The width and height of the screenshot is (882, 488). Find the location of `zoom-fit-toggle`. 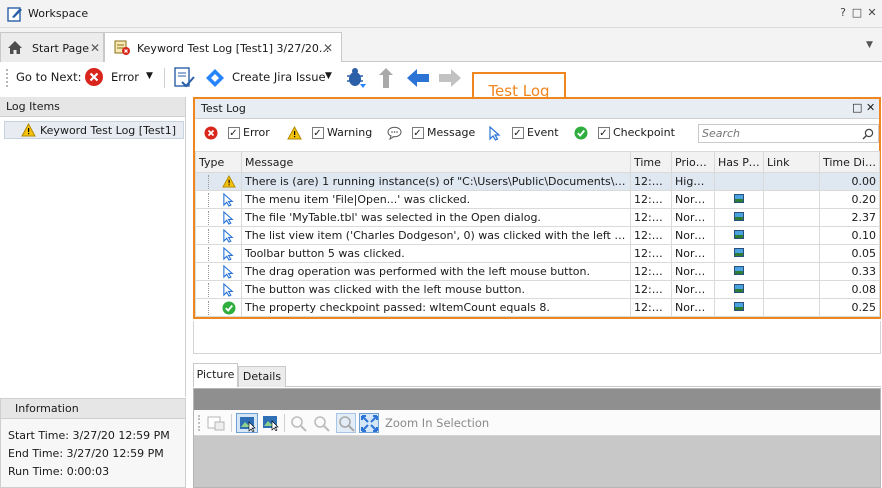

zoom-fit-toggle is located at coordinates (369, 423).